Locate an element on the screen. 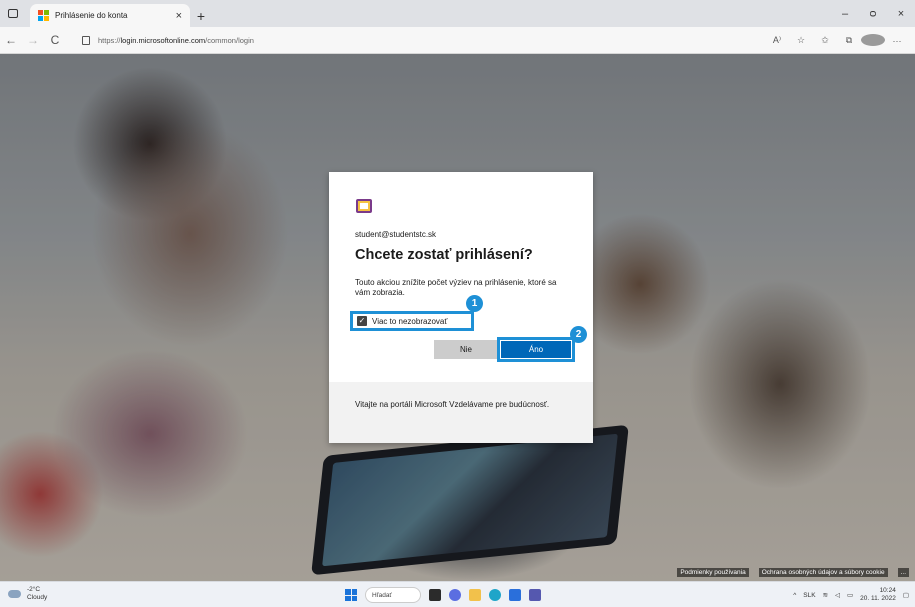  dont-show-again-checkbox-row: ✓ Viac to nezobrazovať is located at coordinates (412, 321).